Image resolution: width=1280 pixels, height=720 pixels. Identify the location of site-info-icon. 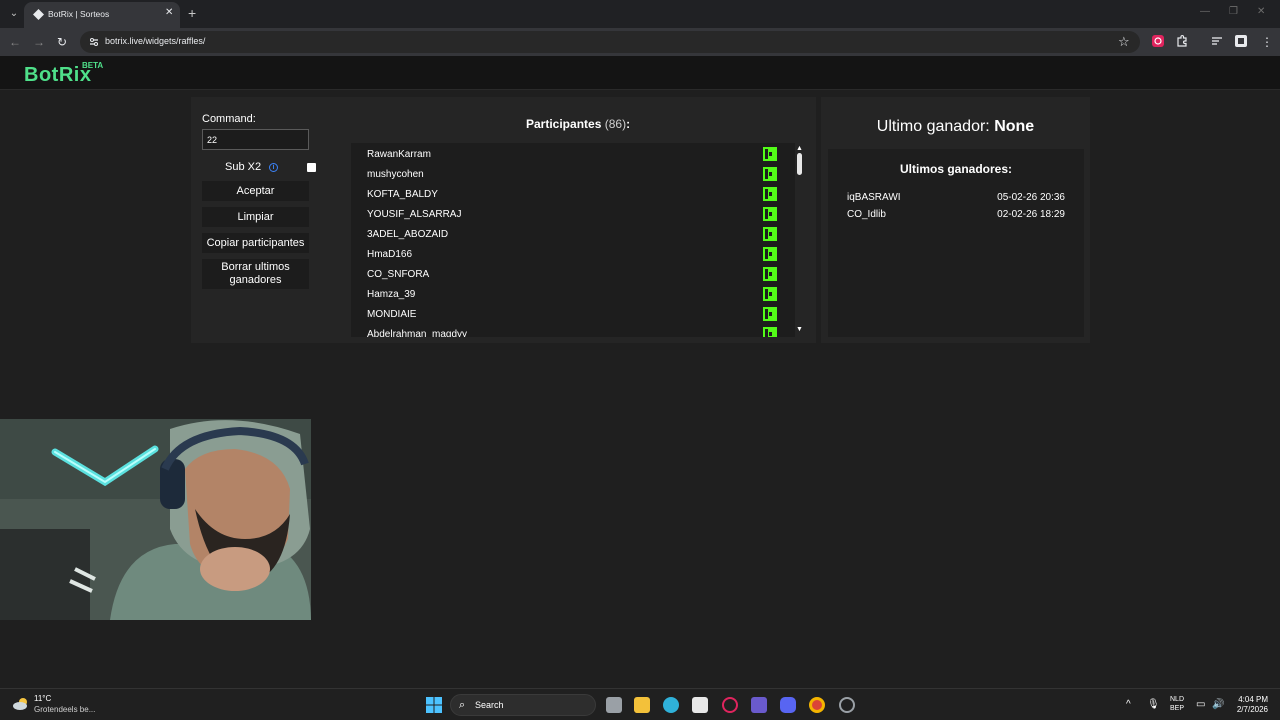
(94, 42).